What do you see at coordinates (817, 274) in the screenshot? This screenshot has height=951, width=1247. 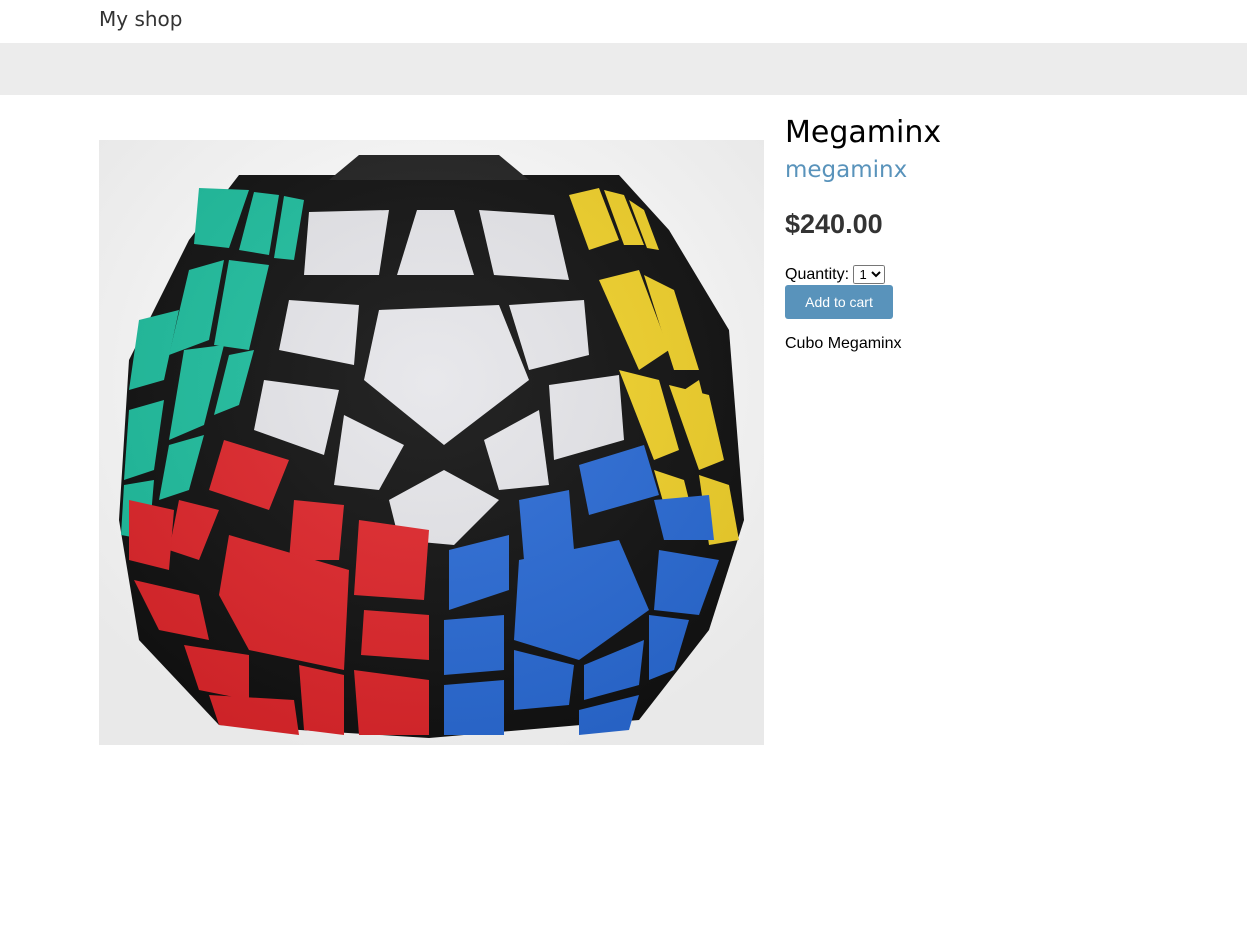 I see `quantity-label: Quantity:` at bounding box center [817, 274].